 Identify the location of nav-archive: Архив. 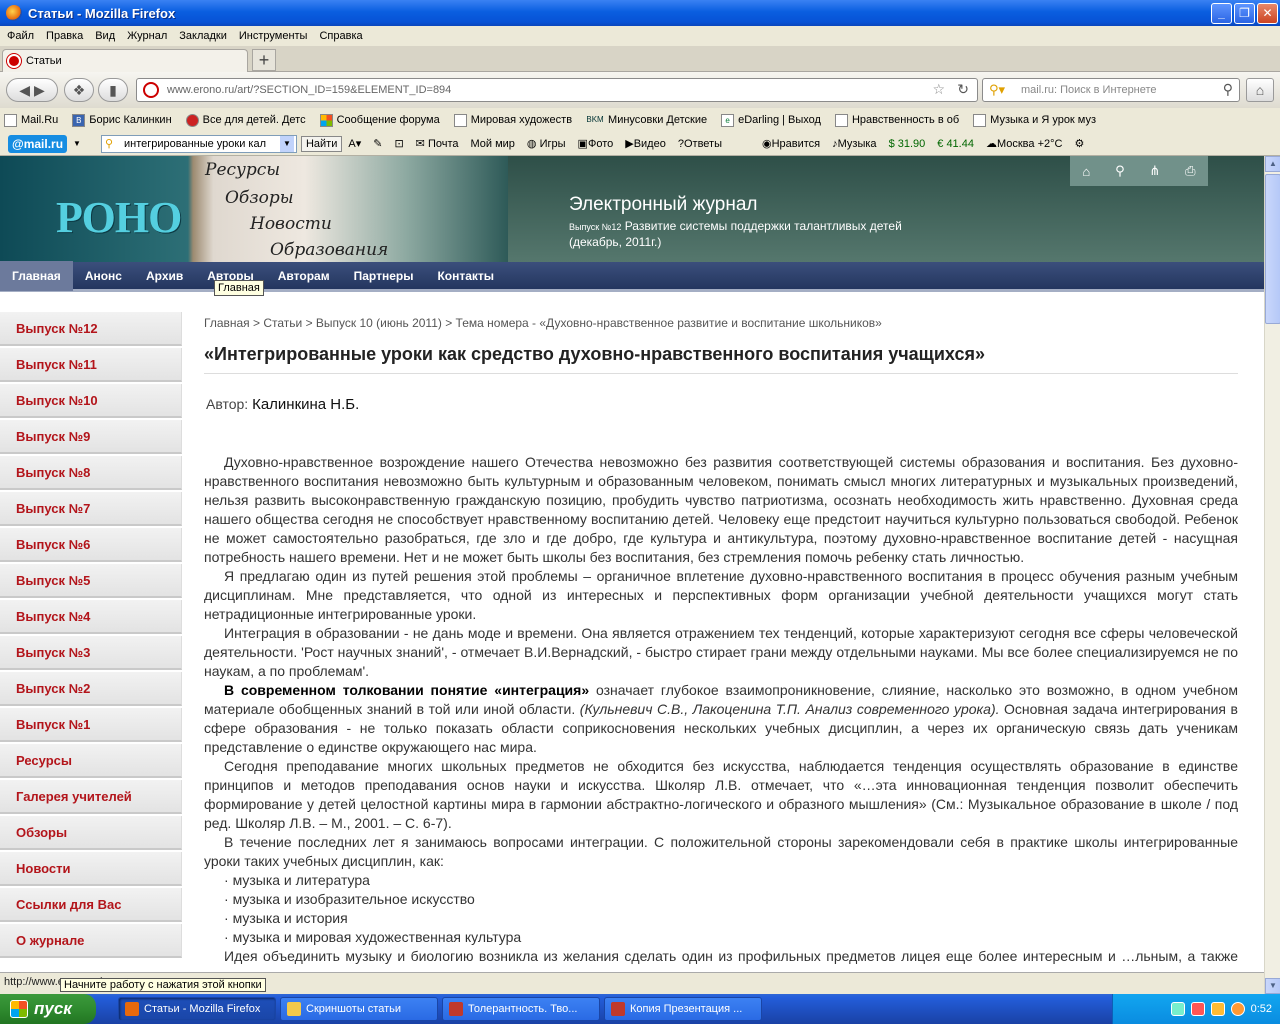
(164, 276).